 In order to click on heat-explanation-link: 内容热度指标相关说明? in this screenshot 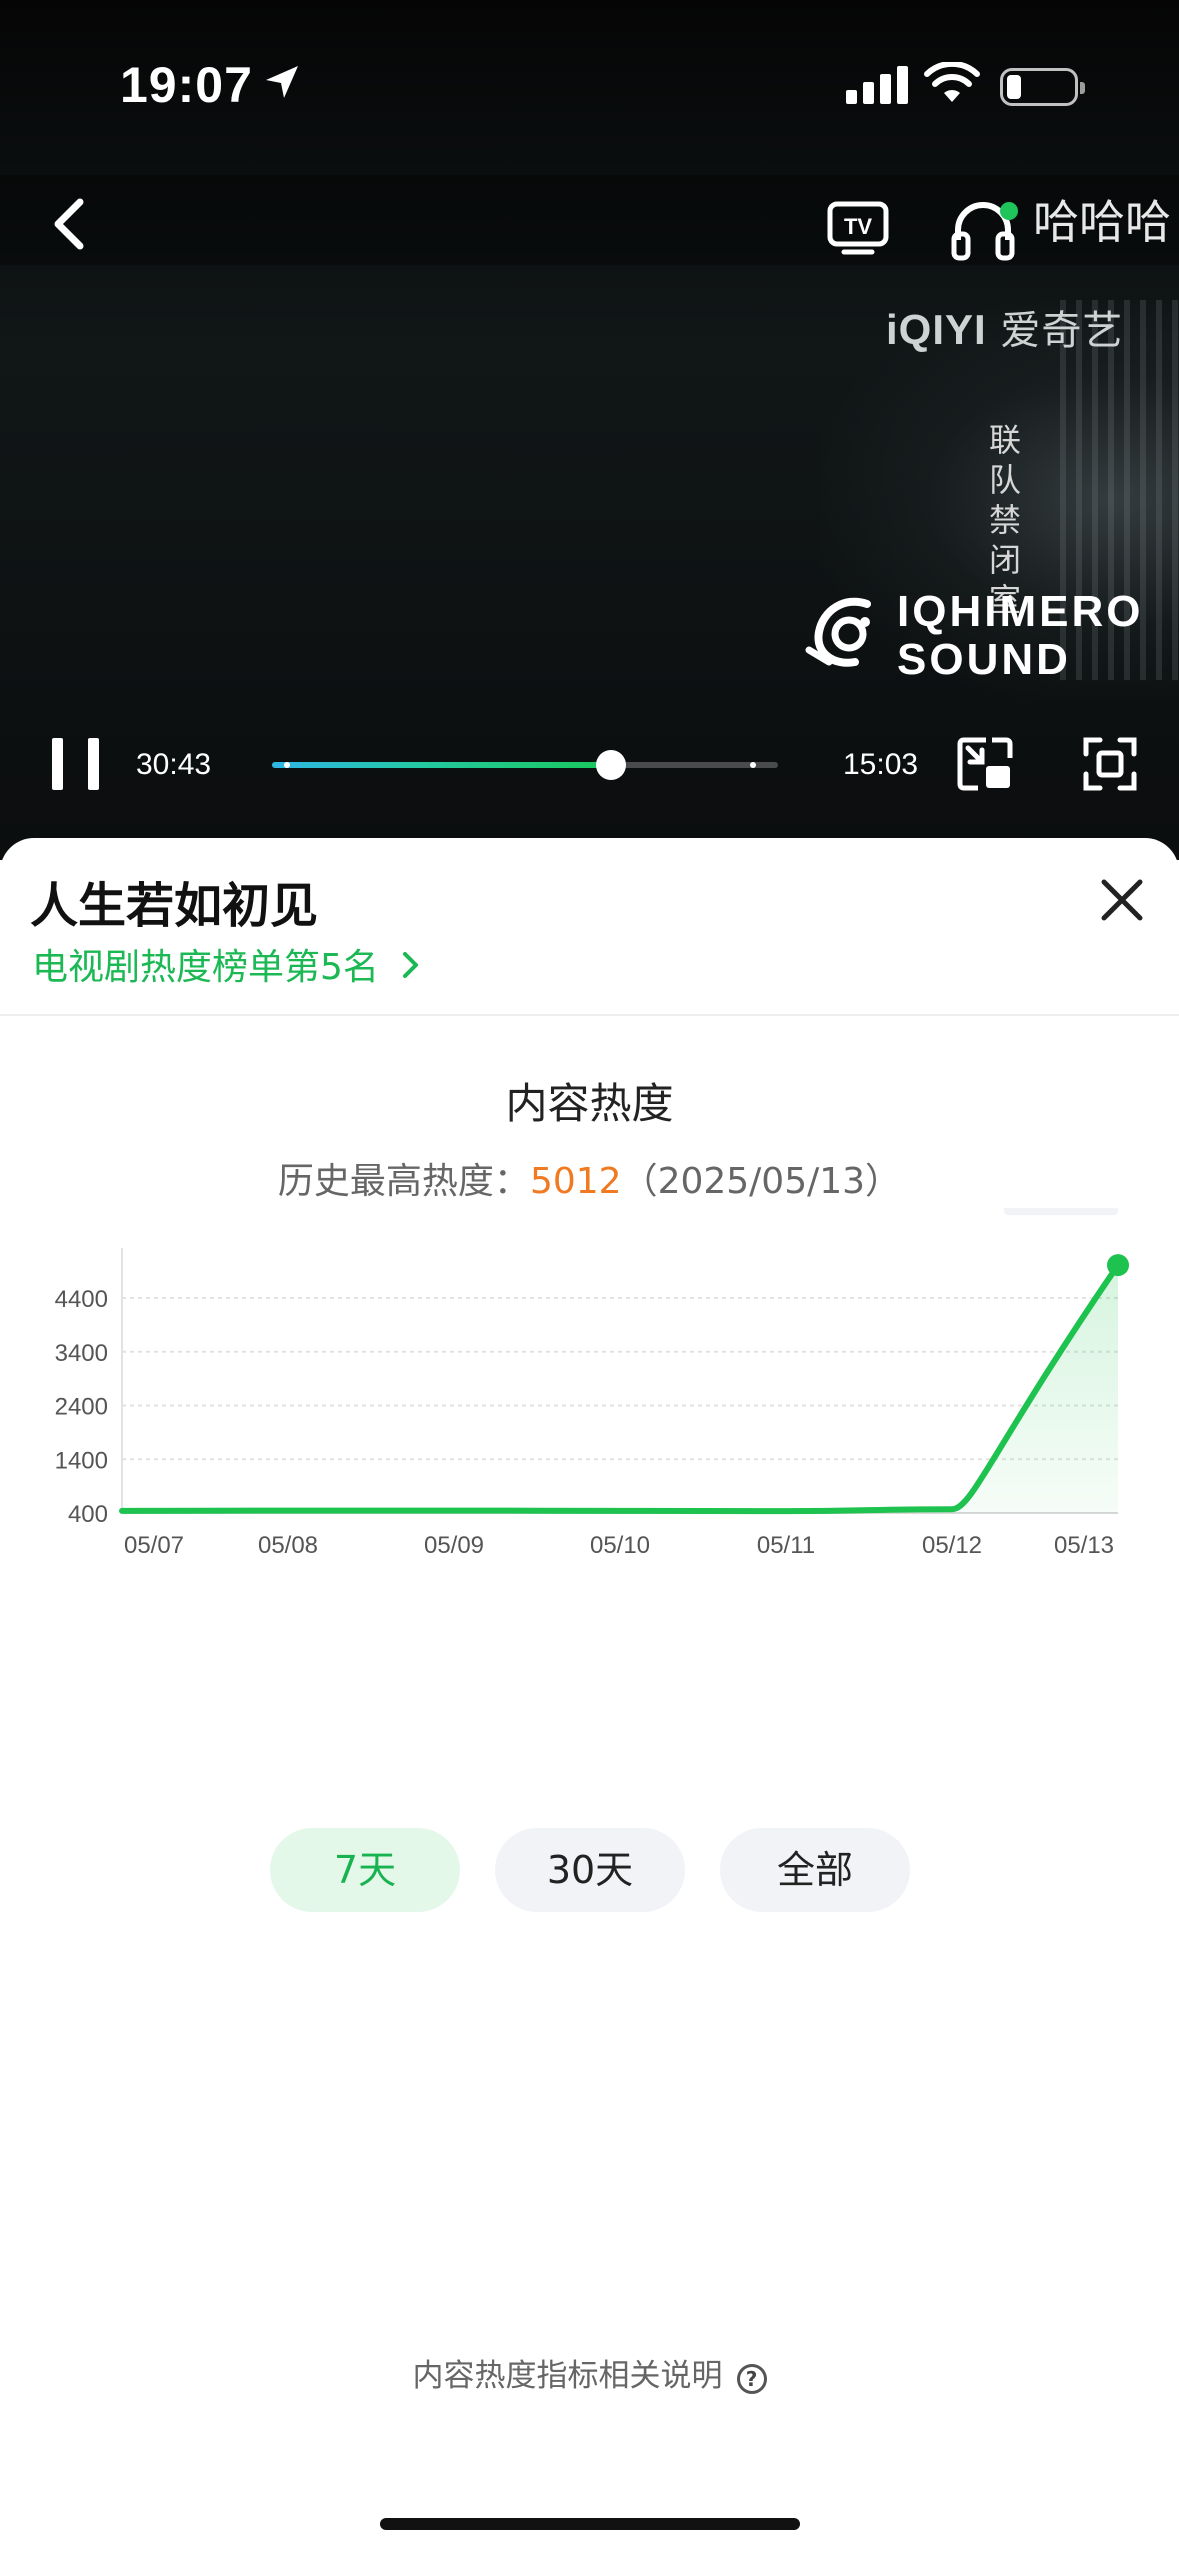, I will do `click(589, 2372)`.